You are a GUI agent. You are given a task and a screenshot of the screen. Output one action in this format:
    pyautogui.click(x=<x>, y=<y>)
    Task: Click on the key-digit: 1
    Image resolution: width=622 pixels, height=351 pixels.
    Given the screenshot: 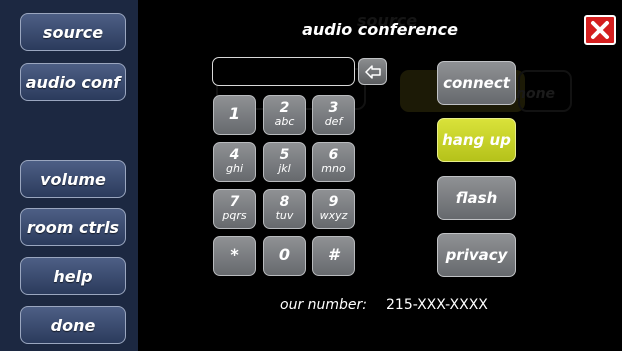 What is the action you would take?
    pyautogui.click(x=234, y=113)
    